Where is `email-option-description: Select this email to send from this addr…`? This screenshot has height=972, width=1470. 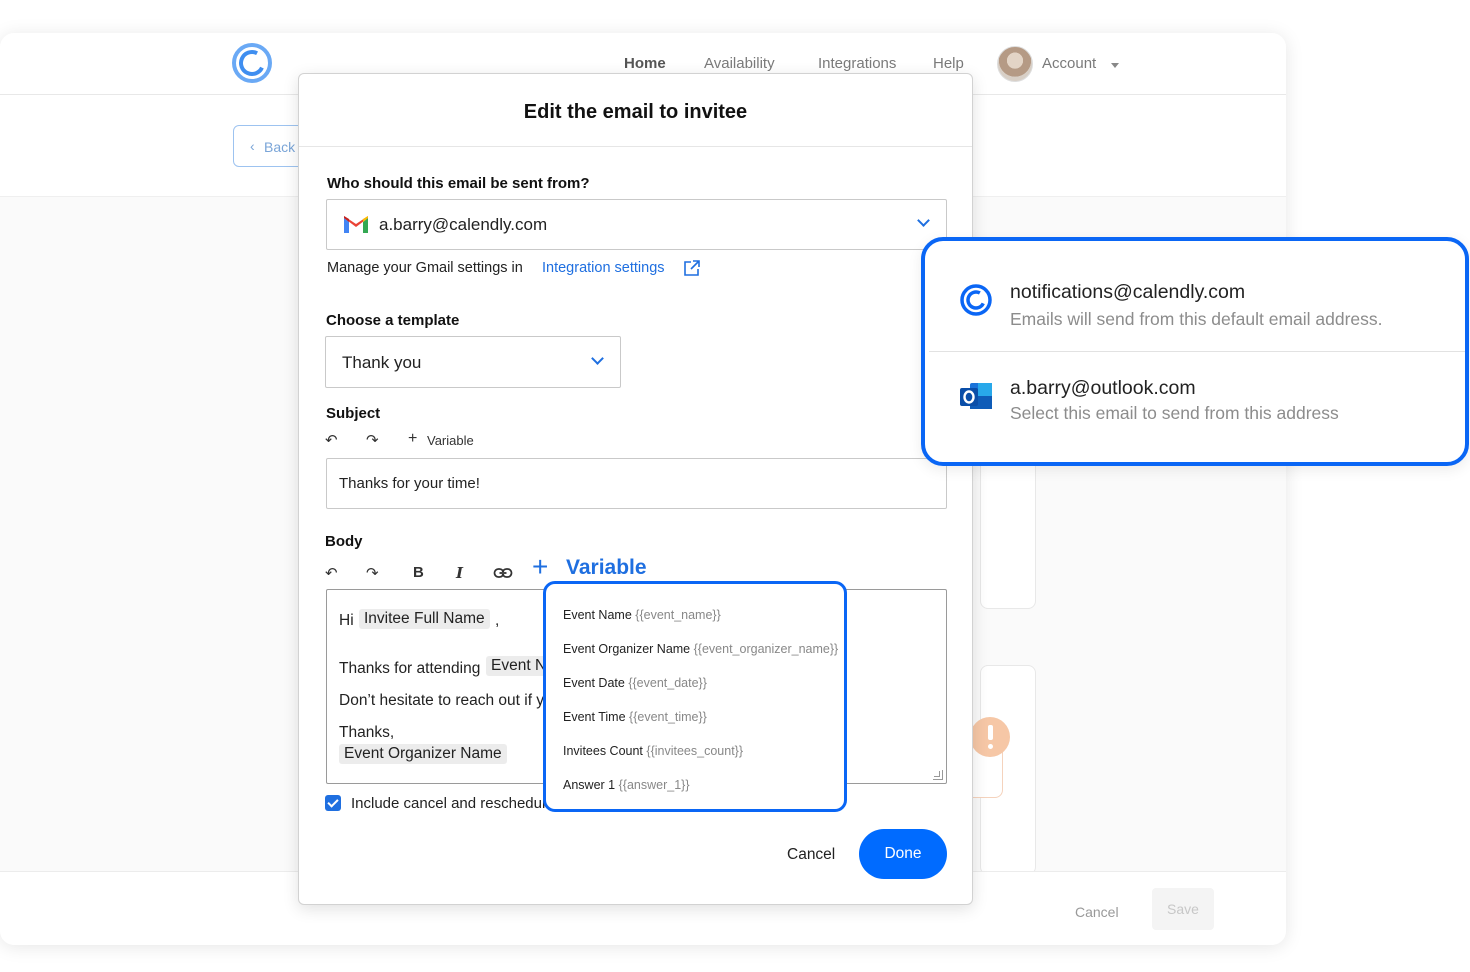
email-option-description: Select this email to send from this addr… is located at coordinates (1174, 413).